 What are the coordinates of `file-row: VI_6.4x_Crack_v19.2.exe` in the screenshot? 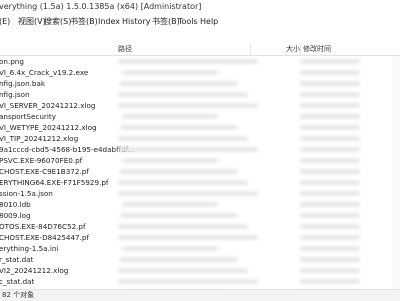 It's located at (200, 72).